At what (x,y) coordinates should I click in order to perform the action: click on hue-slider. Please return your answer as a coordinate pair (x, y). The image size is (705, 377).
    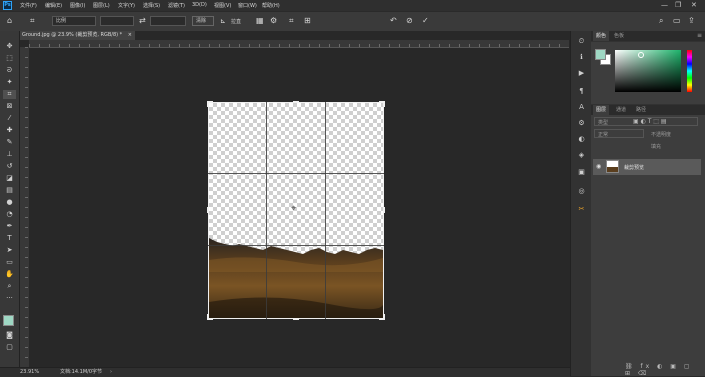
    Looking at the image, I should click on (689, 71).